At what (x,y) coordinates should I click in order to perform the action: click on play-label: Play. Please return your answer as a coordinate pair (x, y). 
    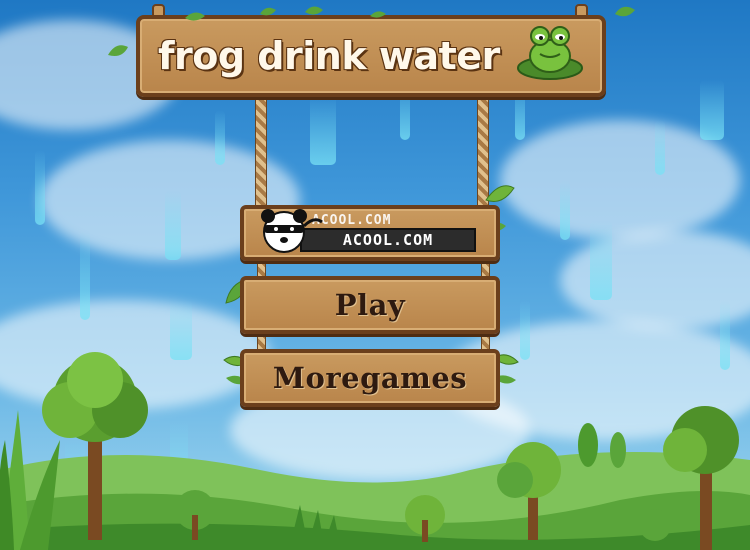
    Looking at the image, I should click on (370, 305).